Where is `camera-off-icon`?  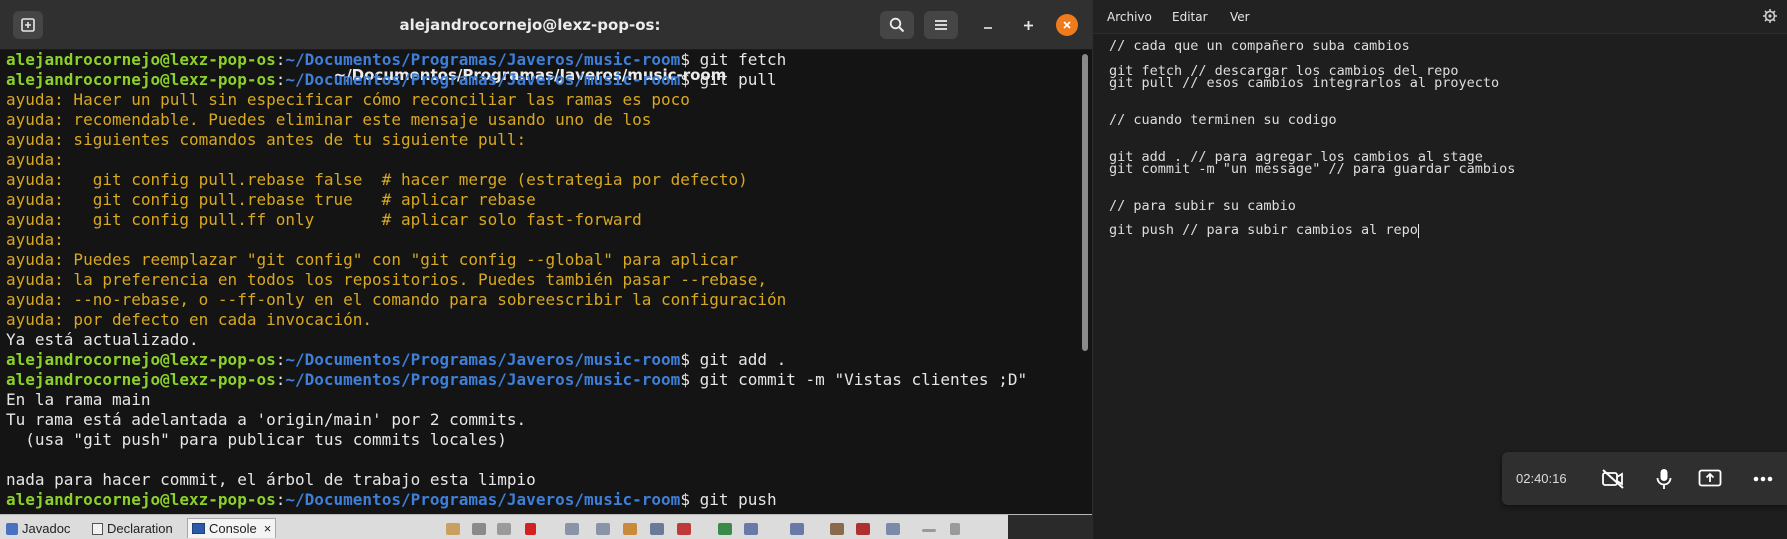
camera-off-icon is located at coordinates (1613, 479).